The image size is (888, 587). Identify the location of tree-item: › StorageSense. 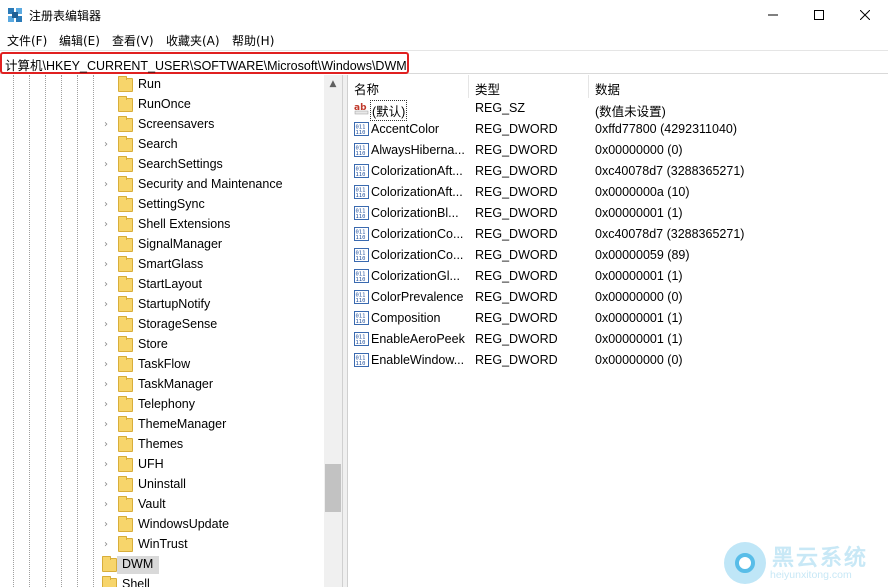
(162, 325).